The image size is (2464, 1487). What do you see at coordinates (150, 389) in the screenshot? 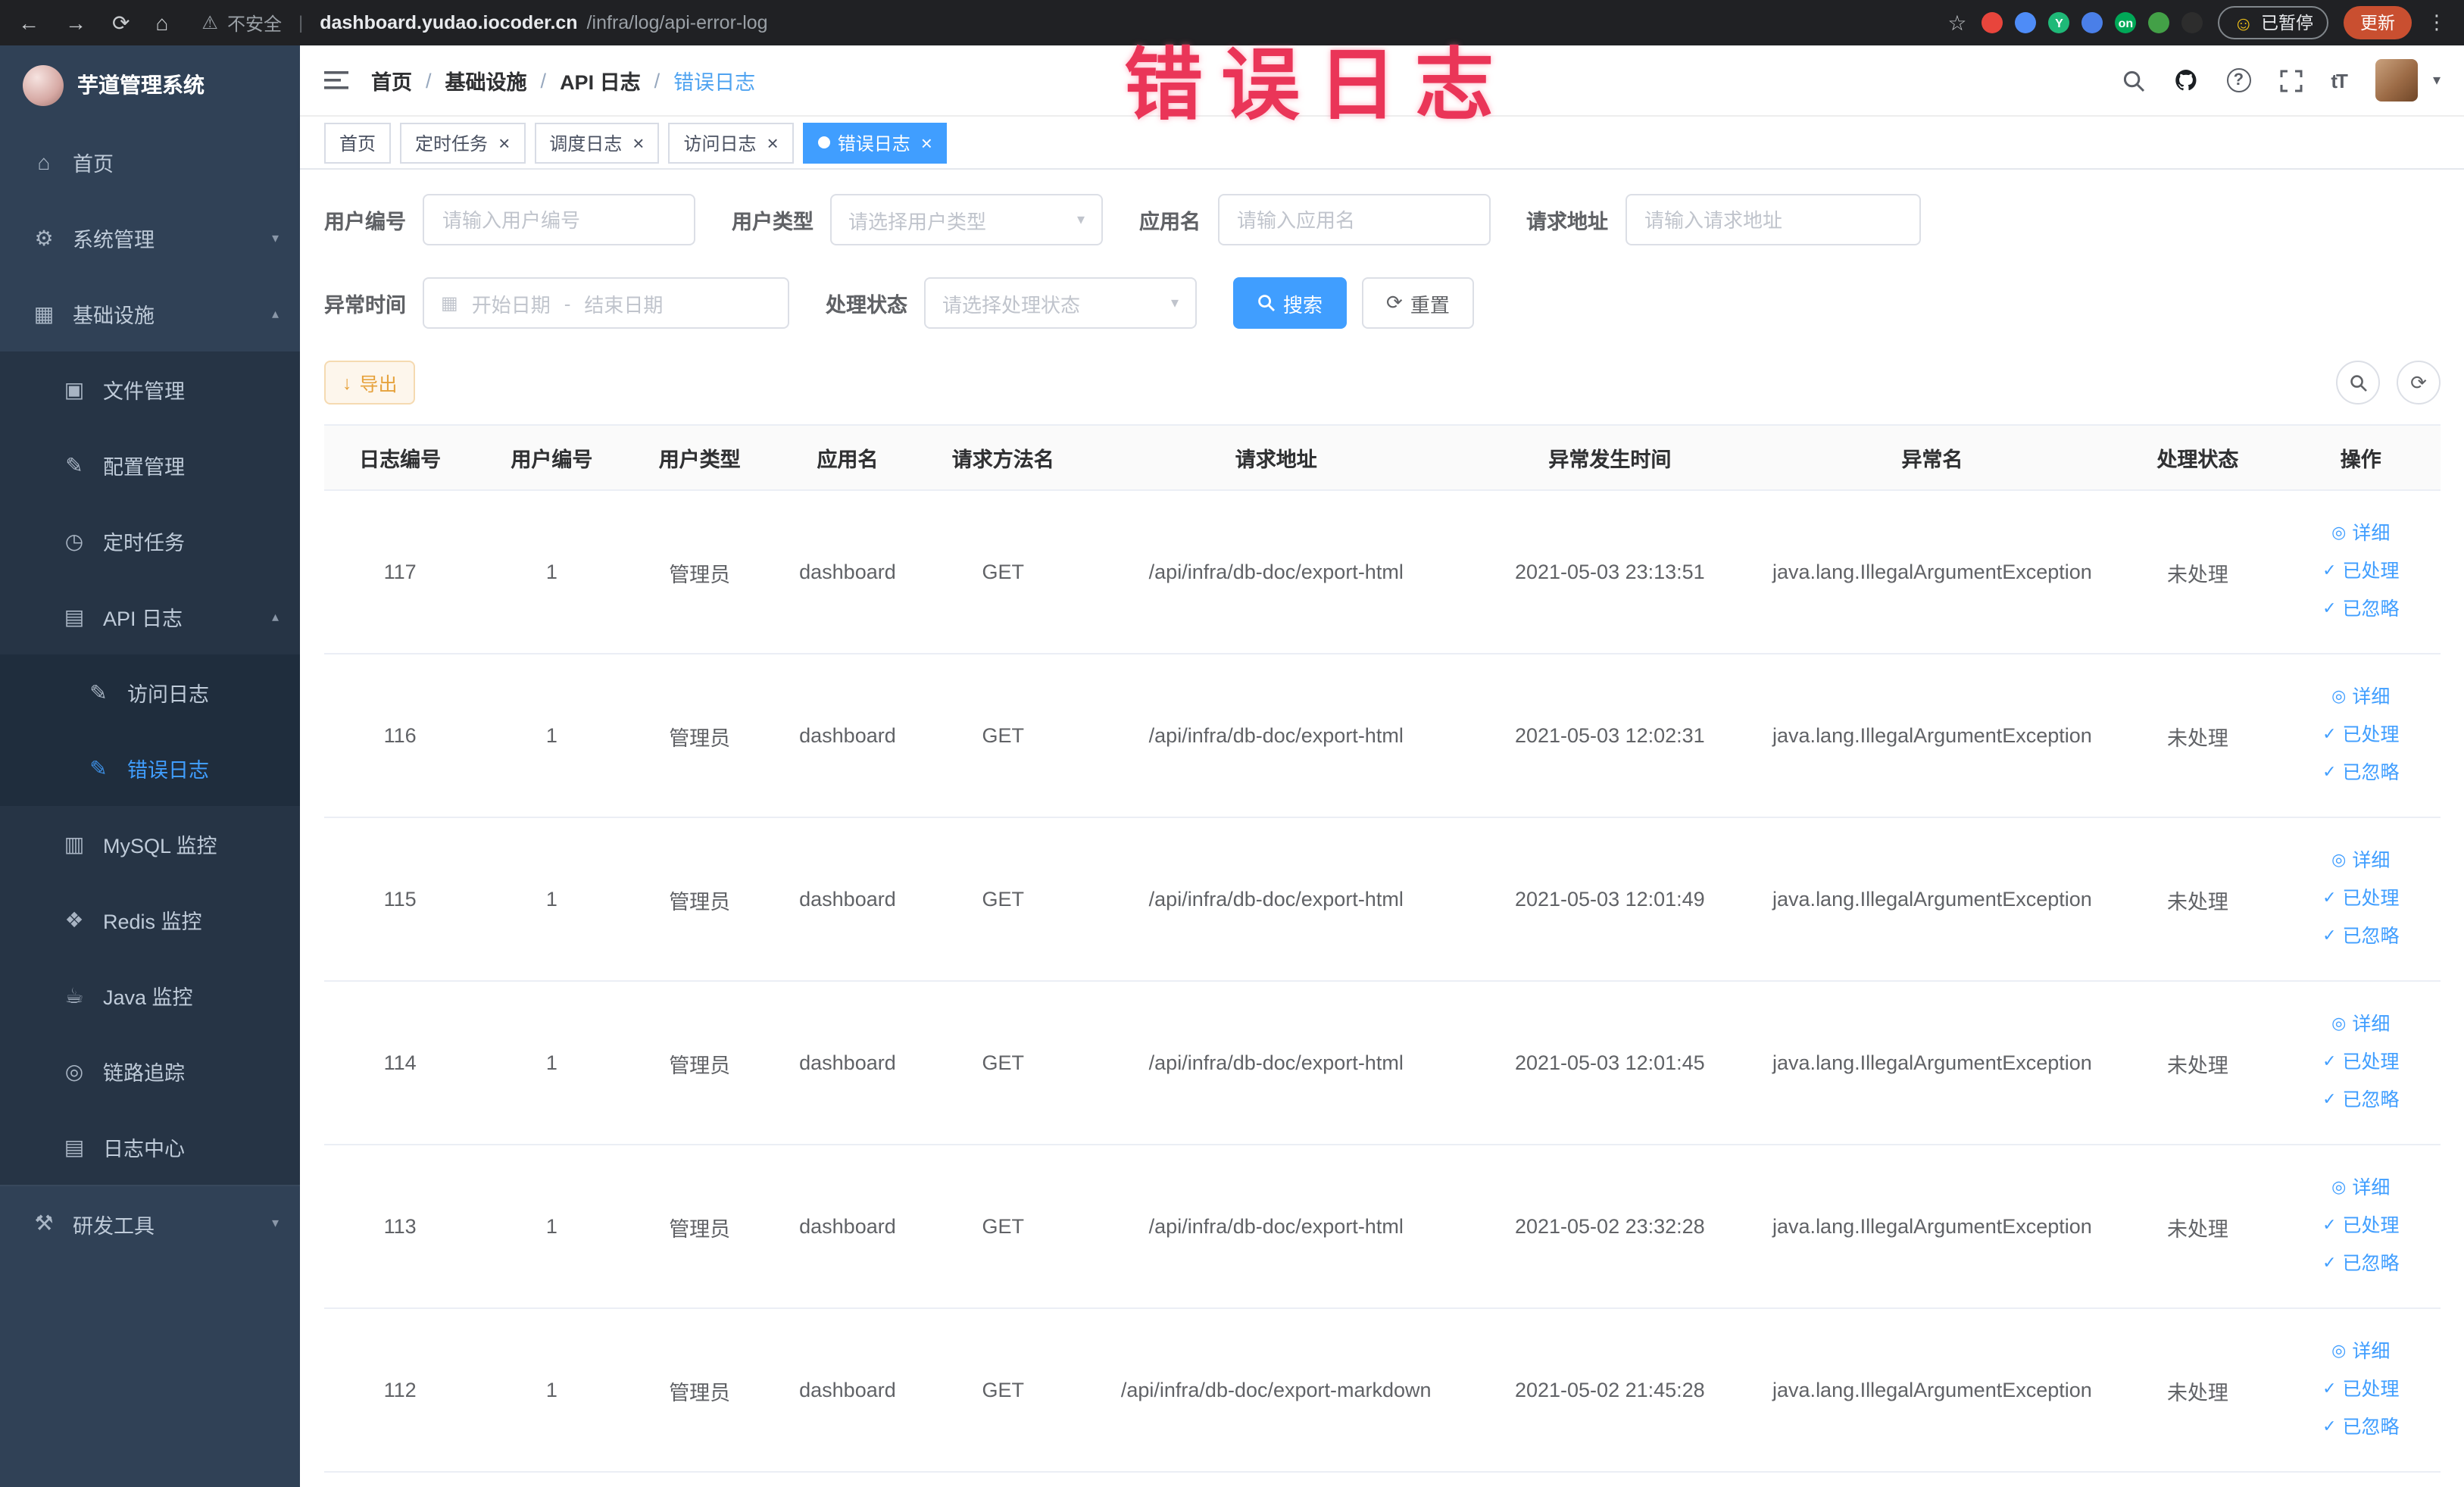
I see `sidebar-item-file: ▣ 文件管理` at bounding box center [150, 389].